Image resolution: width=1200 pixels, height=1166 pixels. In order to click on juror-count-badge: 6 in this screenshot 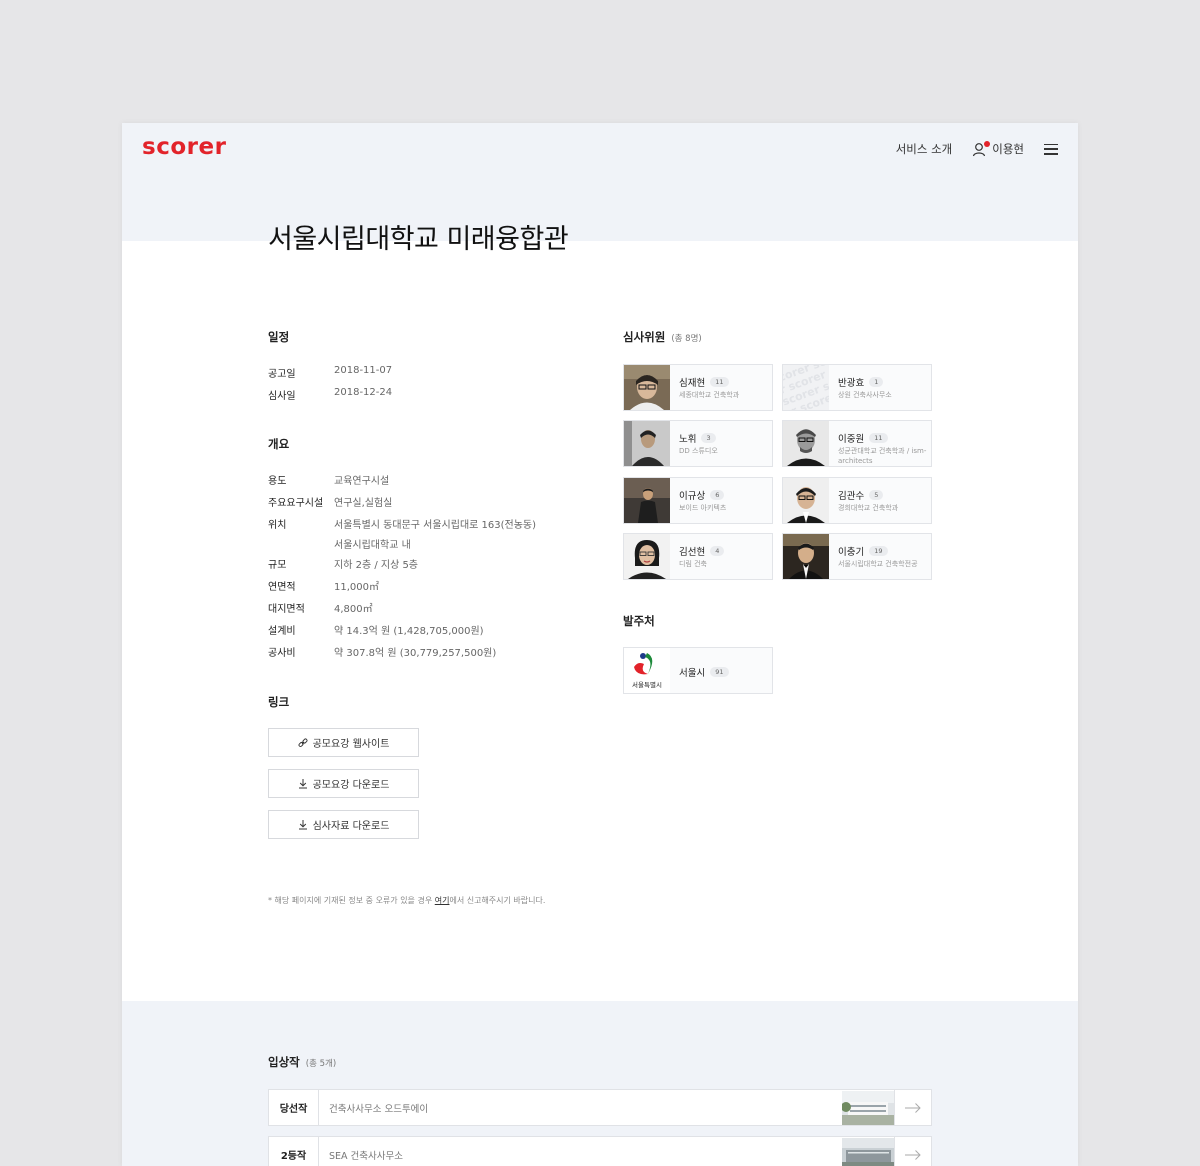, I will do `click(717, 495)`.